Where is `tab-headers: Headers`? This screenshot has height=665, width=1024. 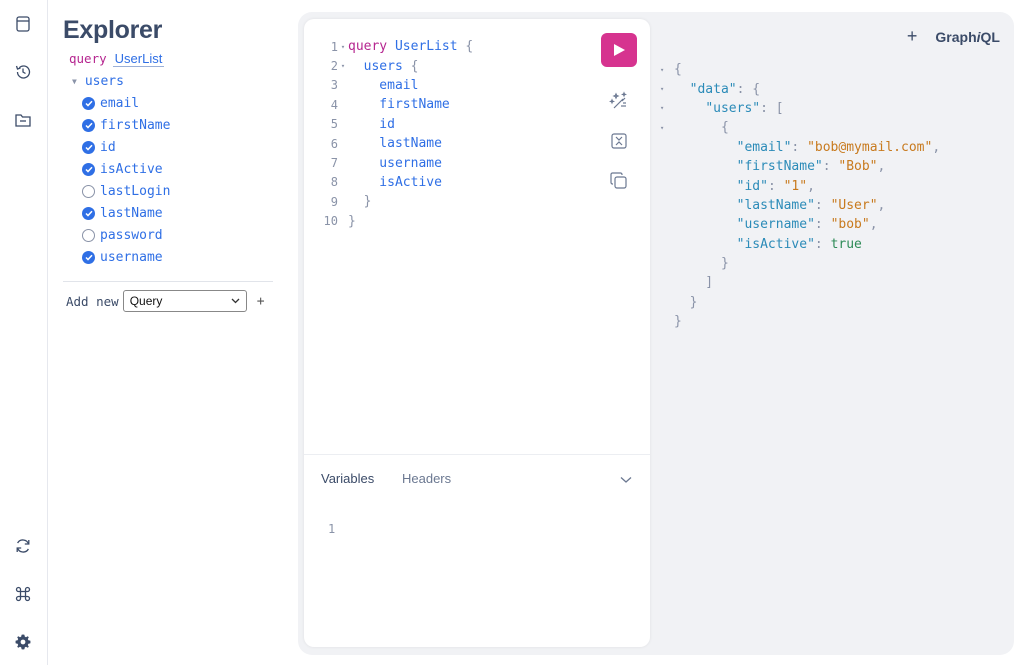 tab-headers: Headers is located at coordinates (426, 478).